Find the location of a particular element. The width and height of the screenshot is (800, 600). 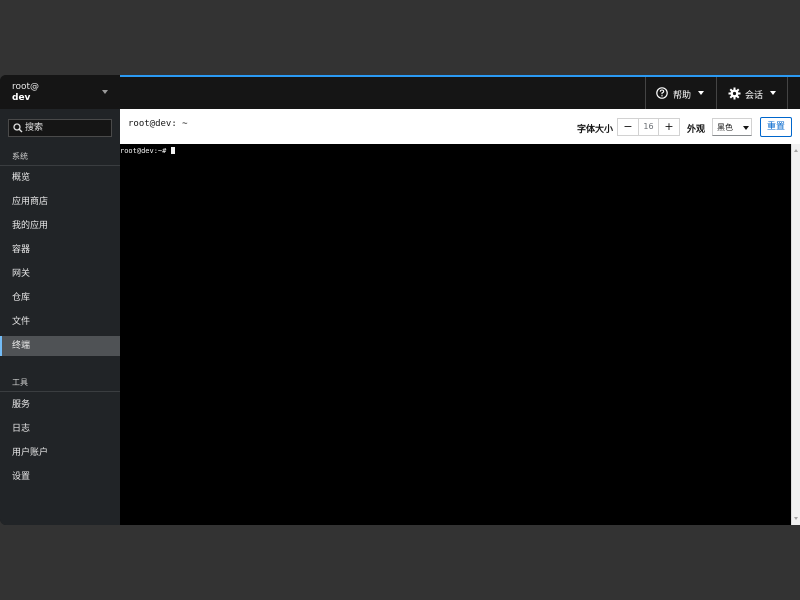

host-switcher: root@ dev is located at coordinates (60, 92).